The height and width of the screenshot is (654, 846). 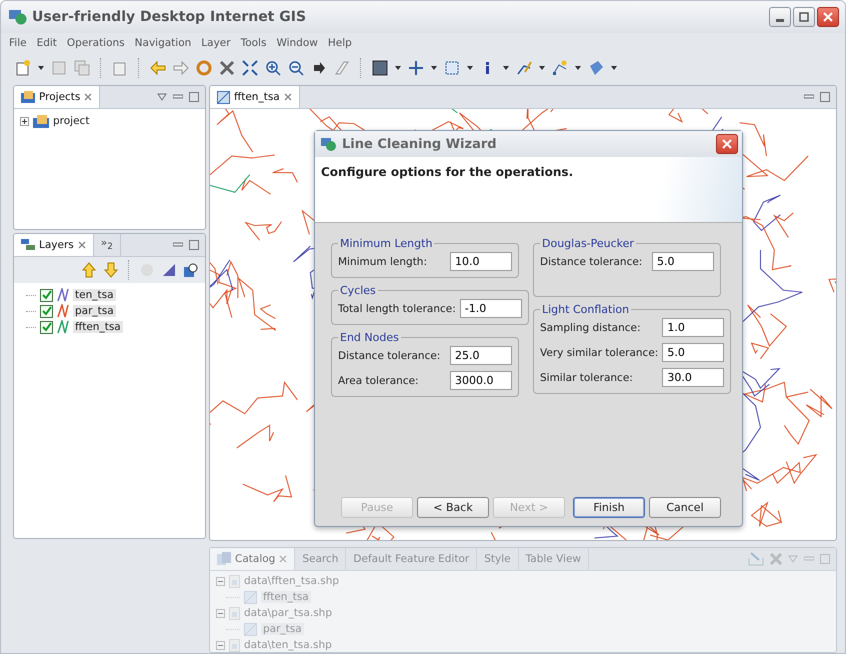 What do you see at coordinates (560, 68) in the screenshot?
I see `vertex-icon` at bounding box center [560, 68].